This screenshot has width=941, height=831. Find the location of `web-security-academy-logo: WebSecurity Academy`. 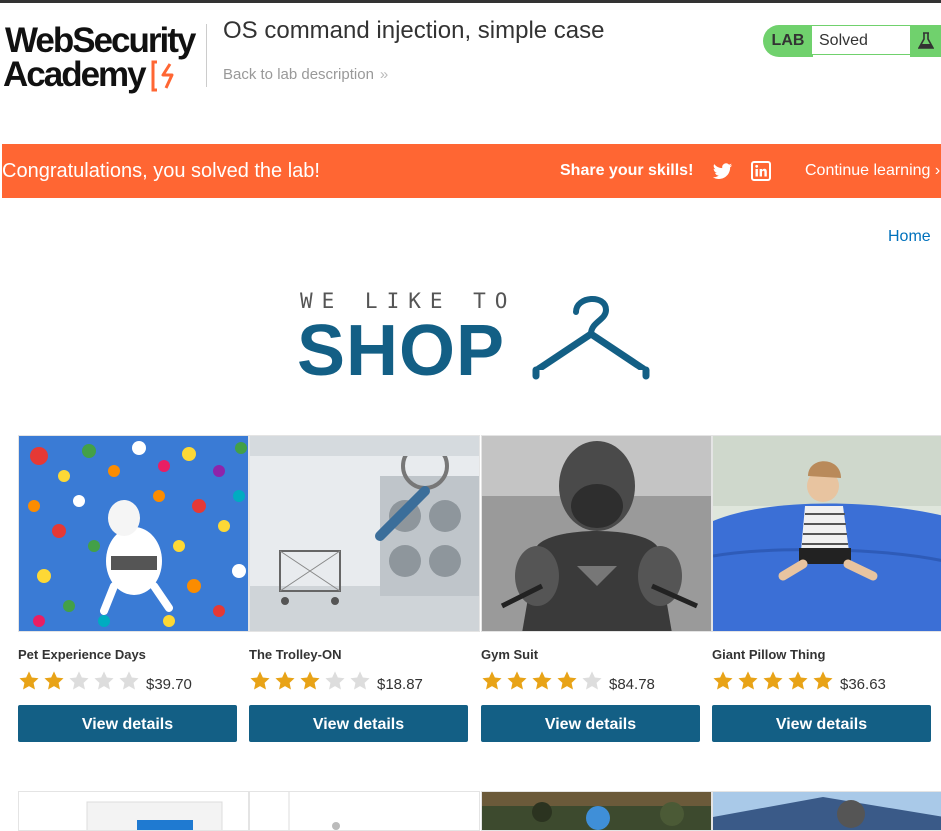

web-security-academy-logo: WebSecurity Academy is located at coordinates (103, 58).